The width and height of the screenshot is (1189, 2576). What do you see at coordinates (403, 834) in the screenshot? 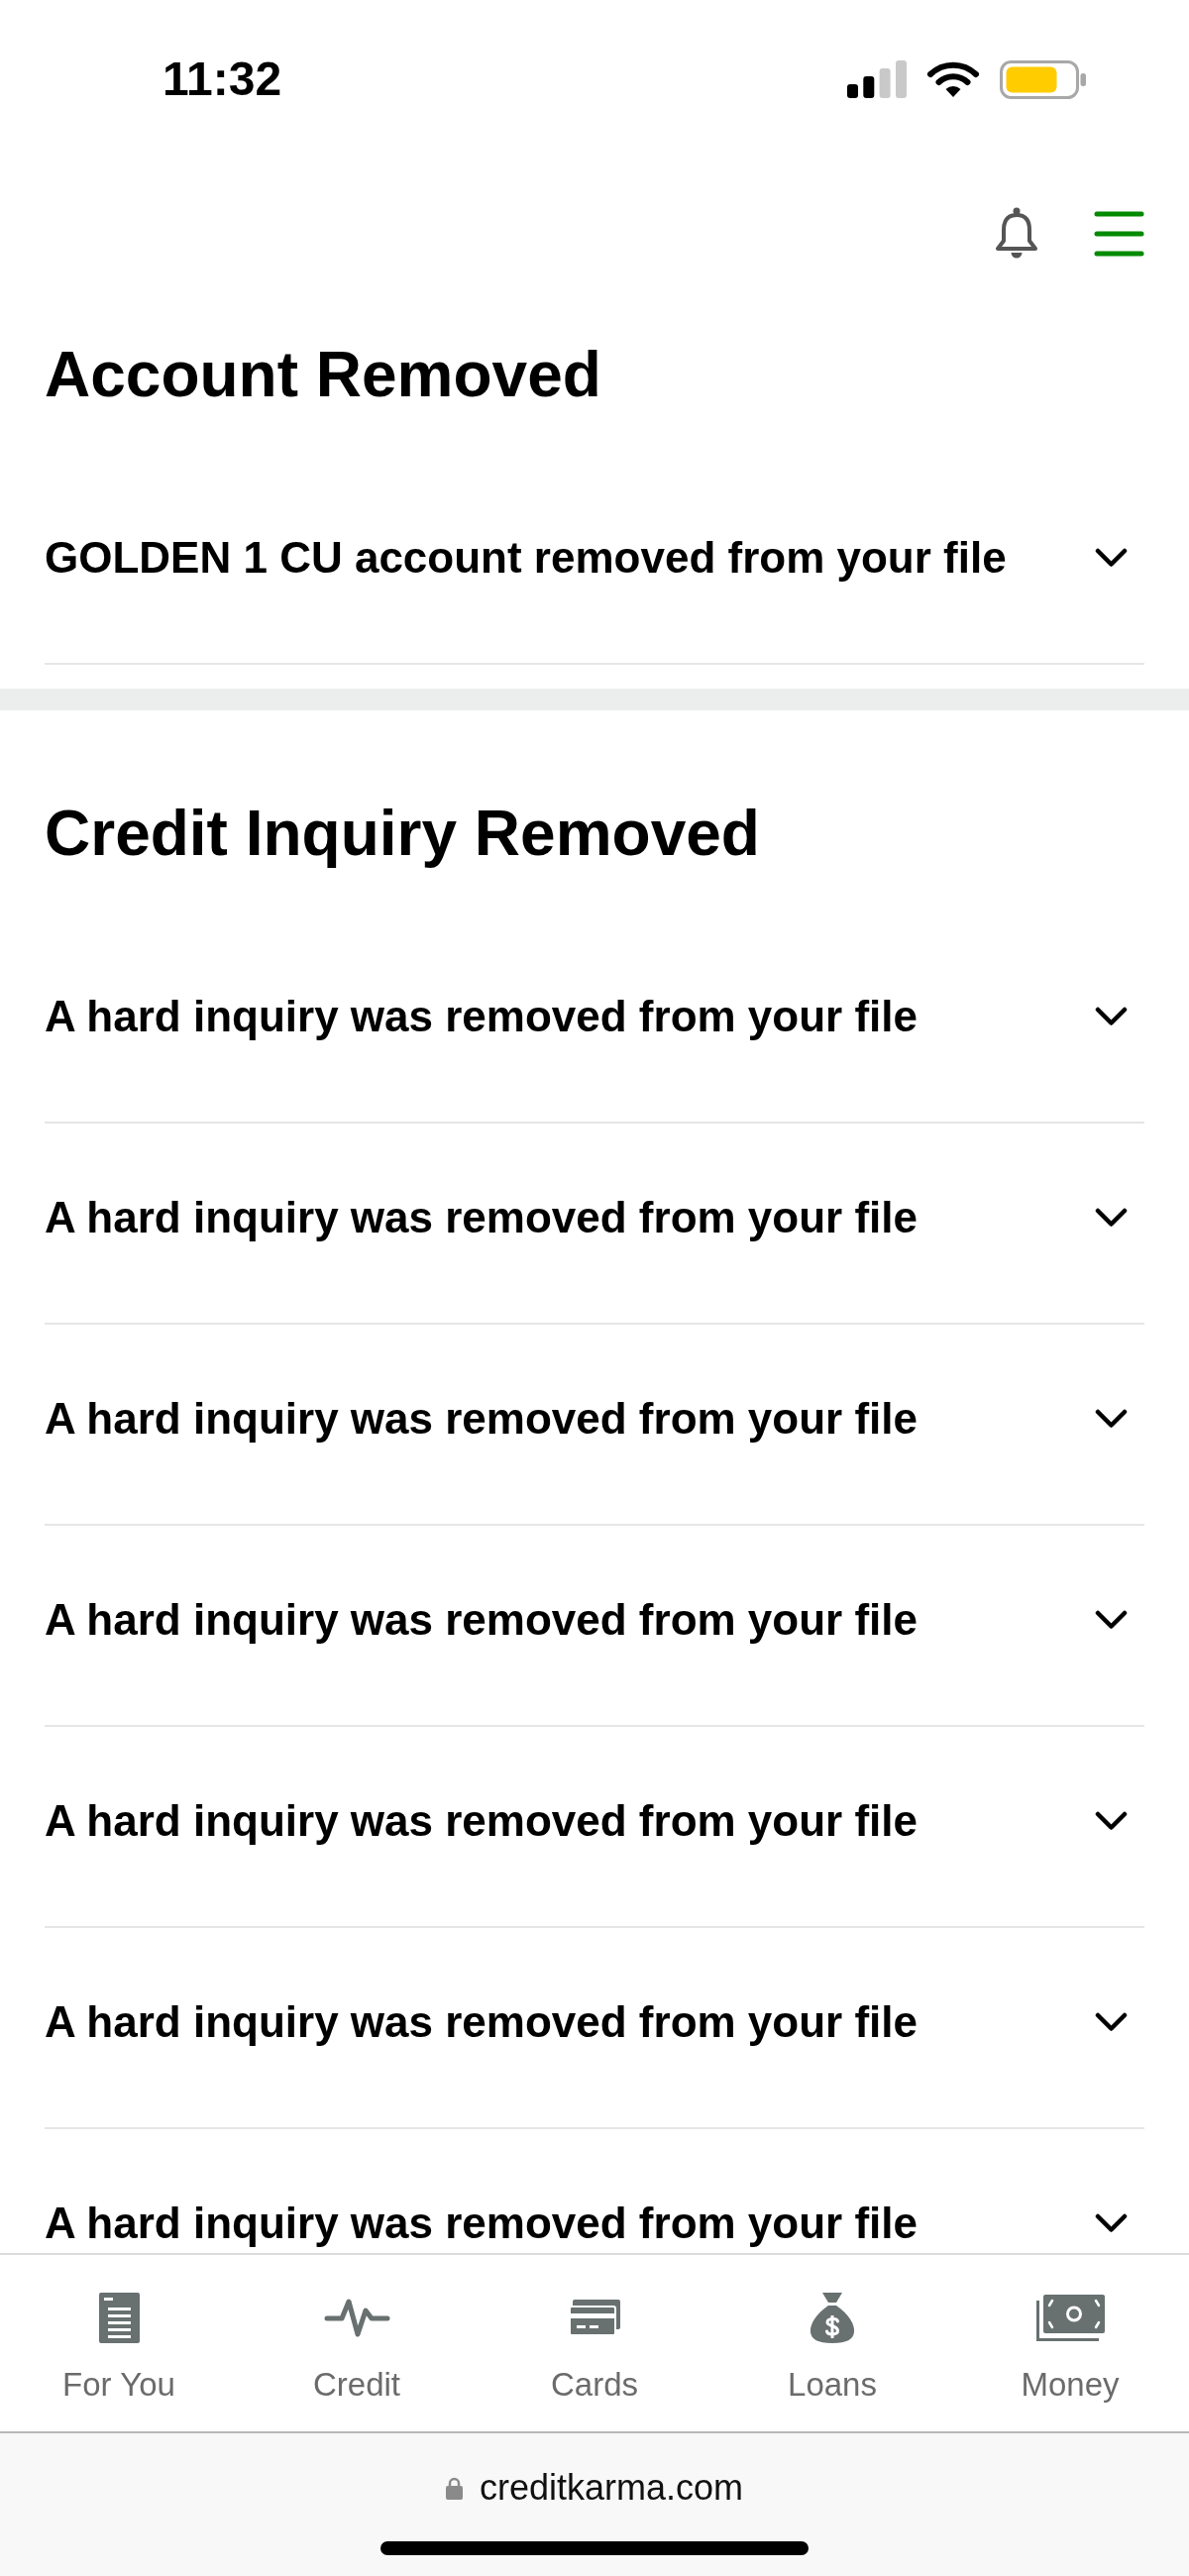
I see `section-title: Credit Inquiry Removed` at bounding box center [403, 834].